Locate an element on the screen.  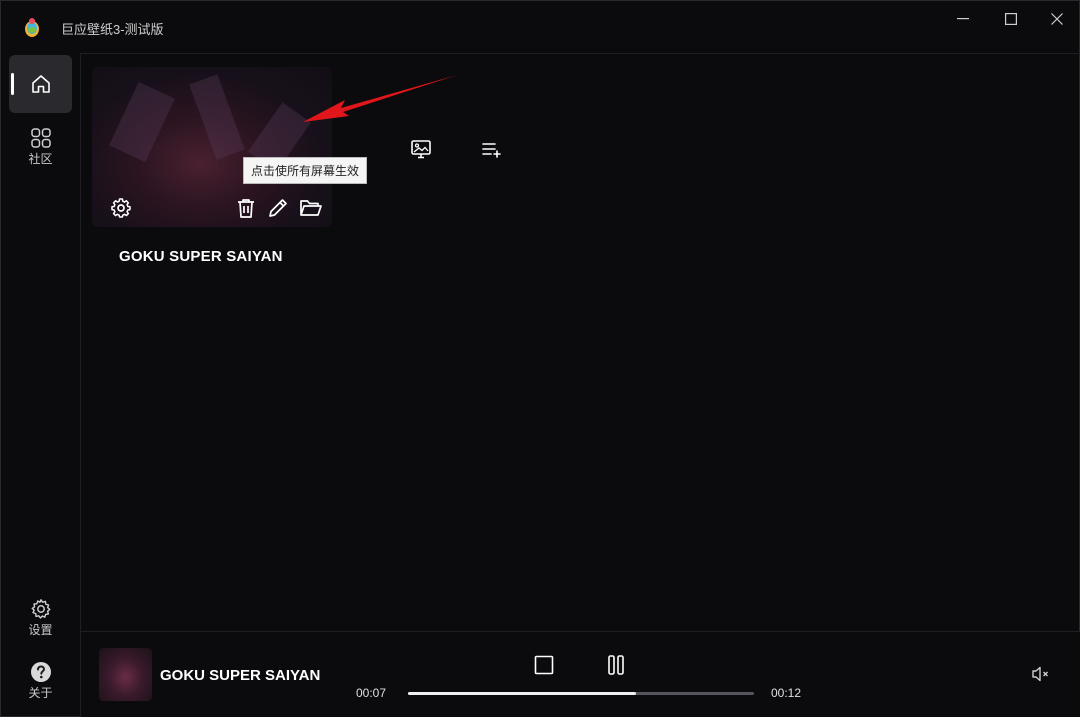
stop-button is located at coordinates (545, 666).